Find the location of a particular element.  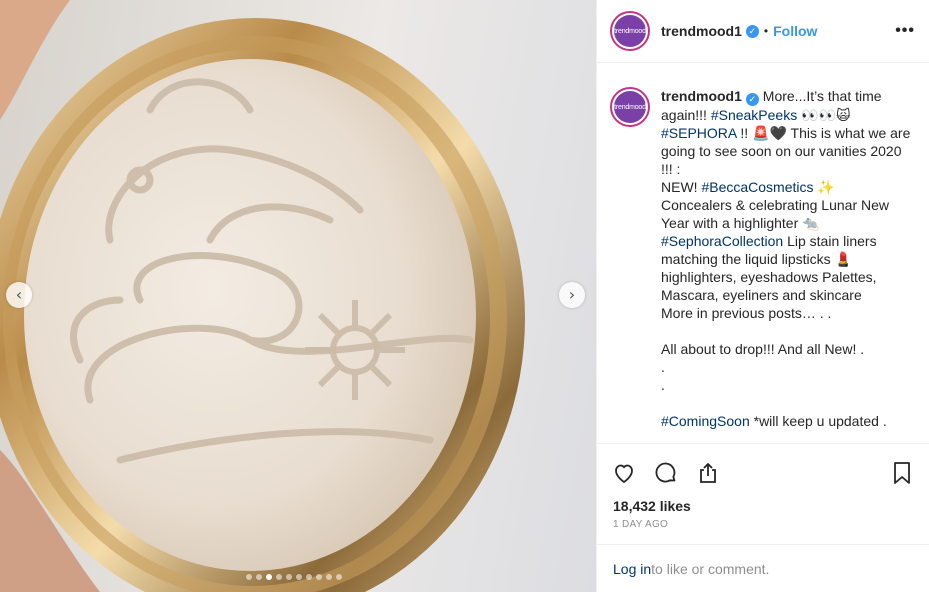

heart-icon is located at coordinates (624, 473).